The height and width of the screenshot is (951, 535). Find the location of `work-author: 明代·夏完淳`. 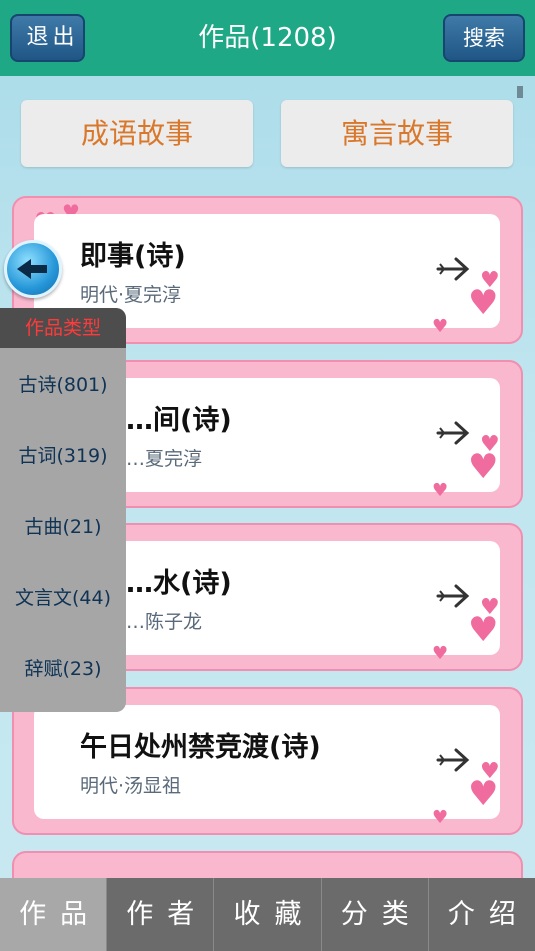

work-author: 明代·夏完淳 is located at coordinates (131, 295).